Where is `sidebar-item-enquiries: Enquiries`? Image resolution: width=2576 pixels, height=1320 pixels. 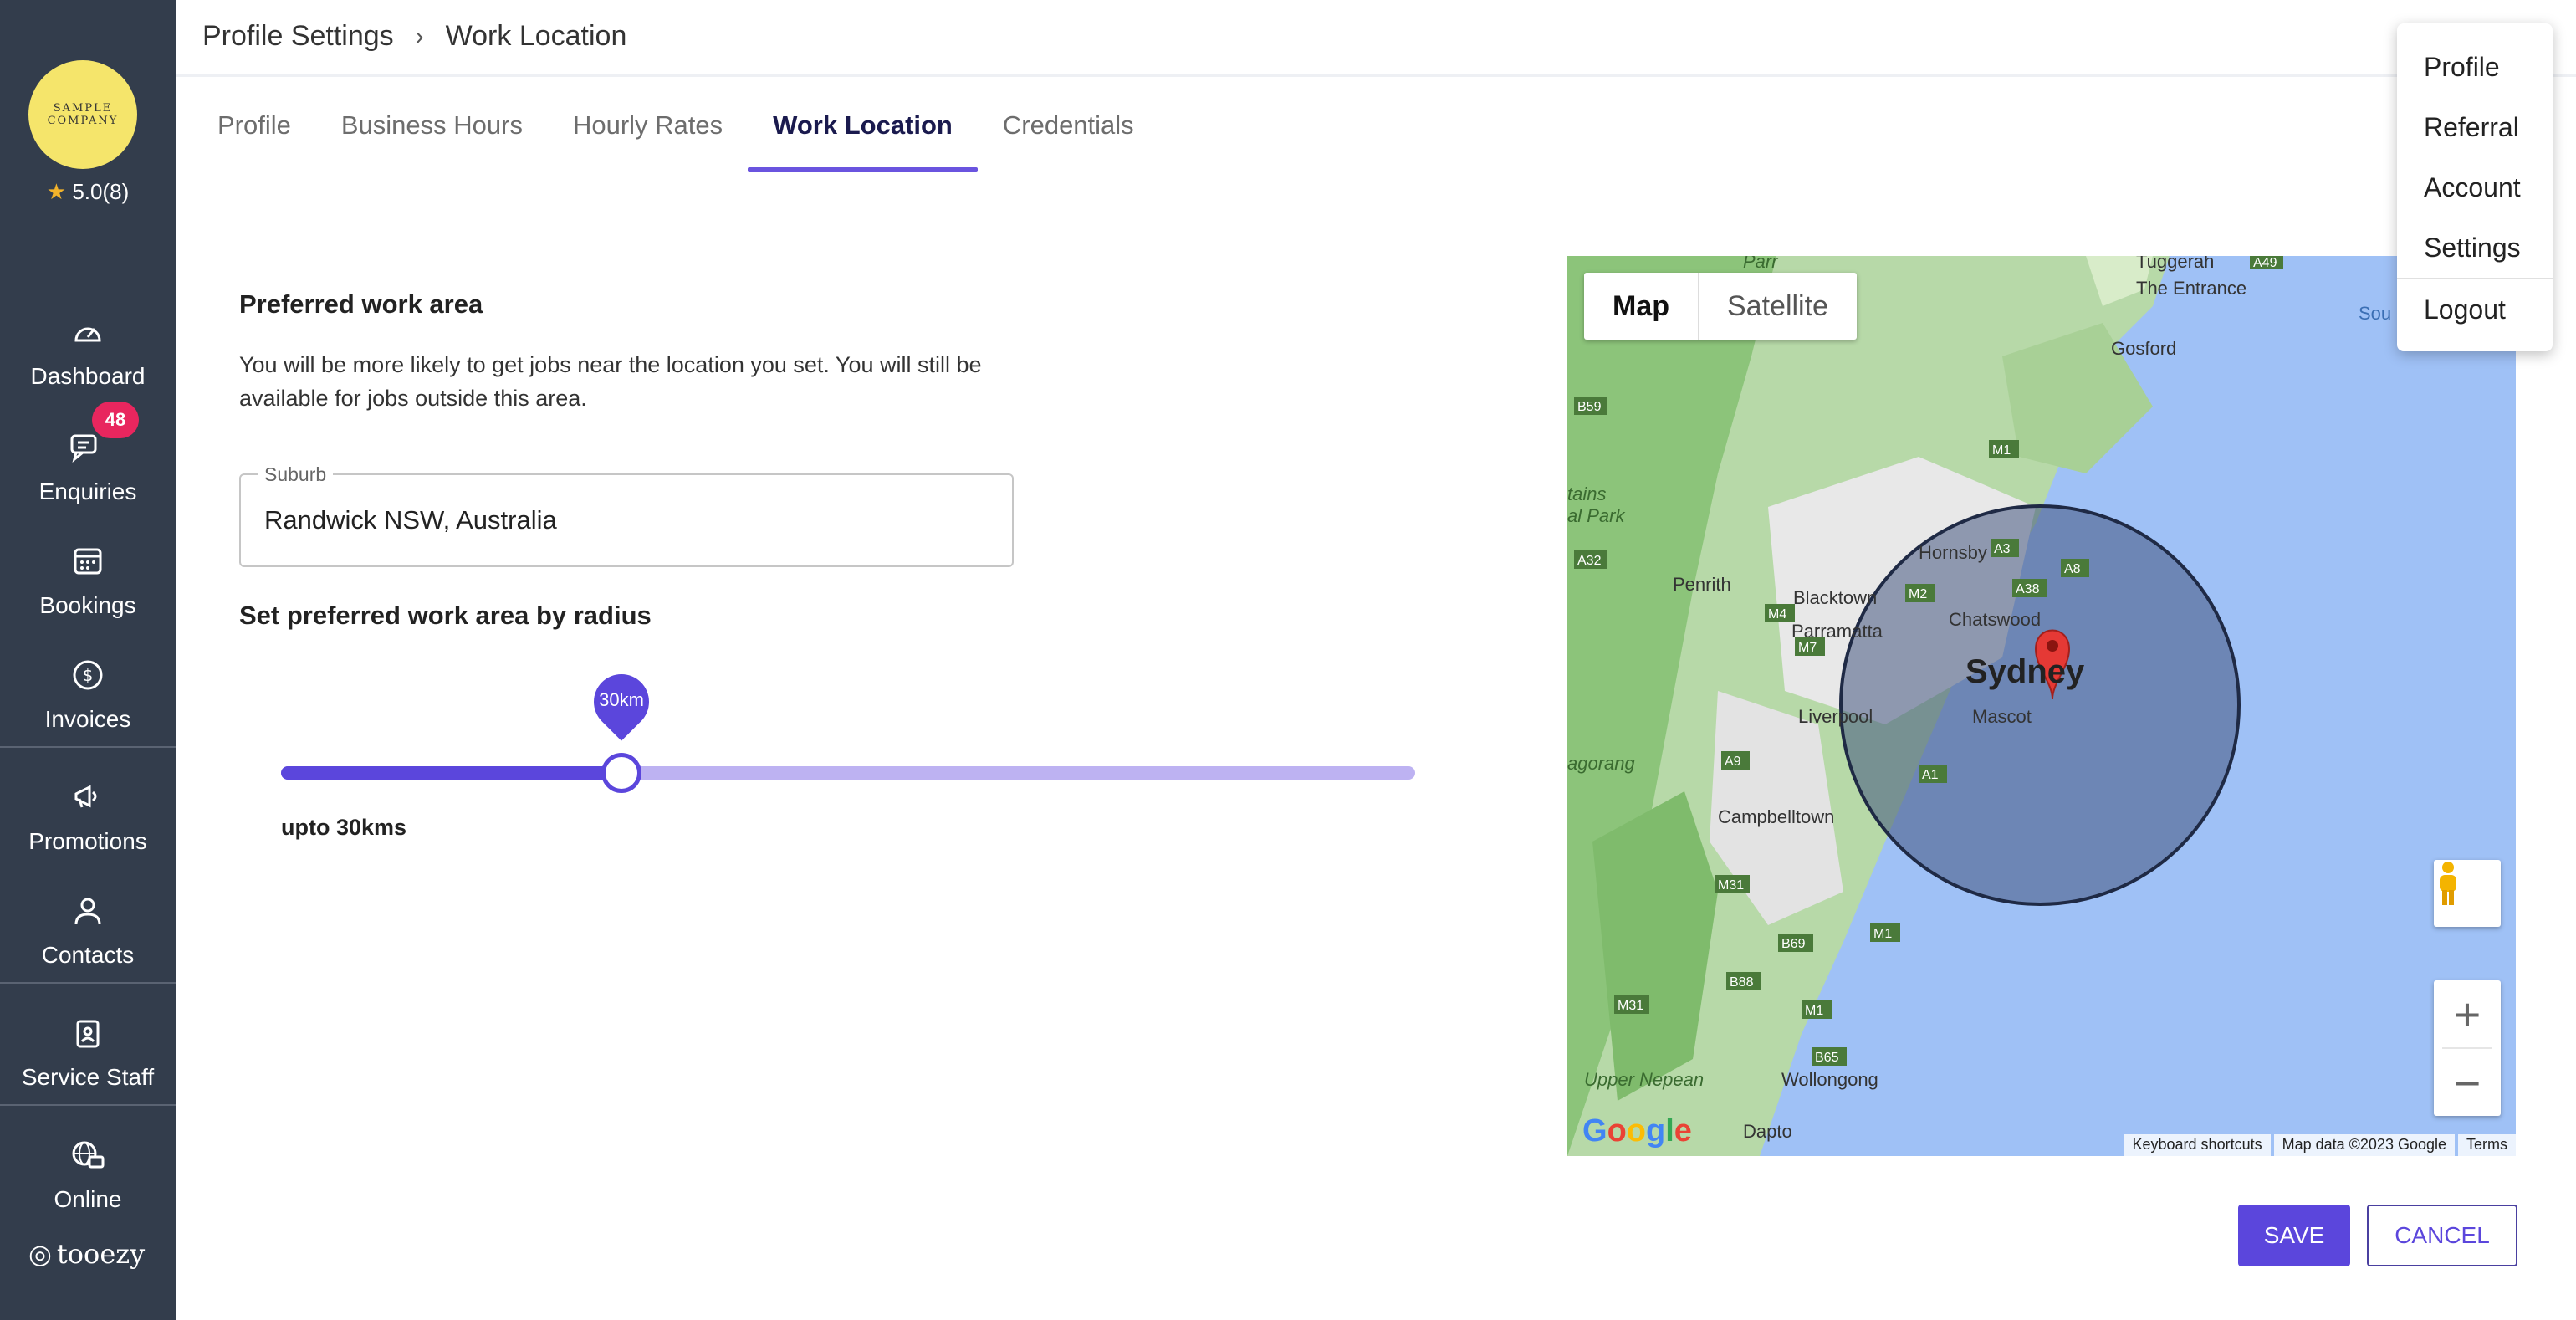 sidebar-item-enquiries: Enquiries is located at coordinates (88, 464).